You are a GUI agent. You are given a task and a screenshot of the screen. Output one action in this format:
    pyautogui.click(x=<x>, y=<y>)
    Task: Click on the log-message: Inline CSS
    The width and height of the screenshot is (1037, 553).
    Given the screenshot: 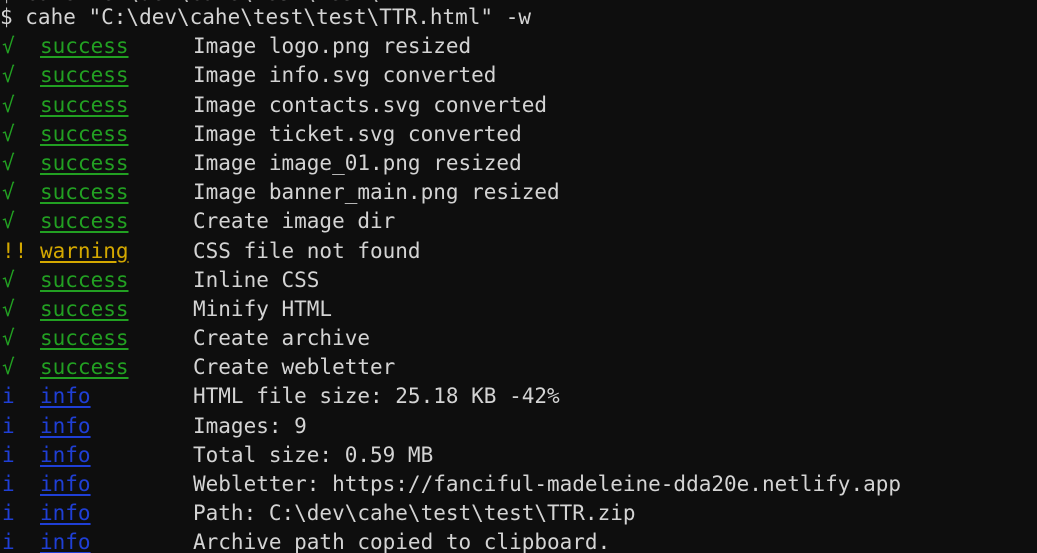 What is the action you would take?
    pyautogui.click(x=256, y=279)
    